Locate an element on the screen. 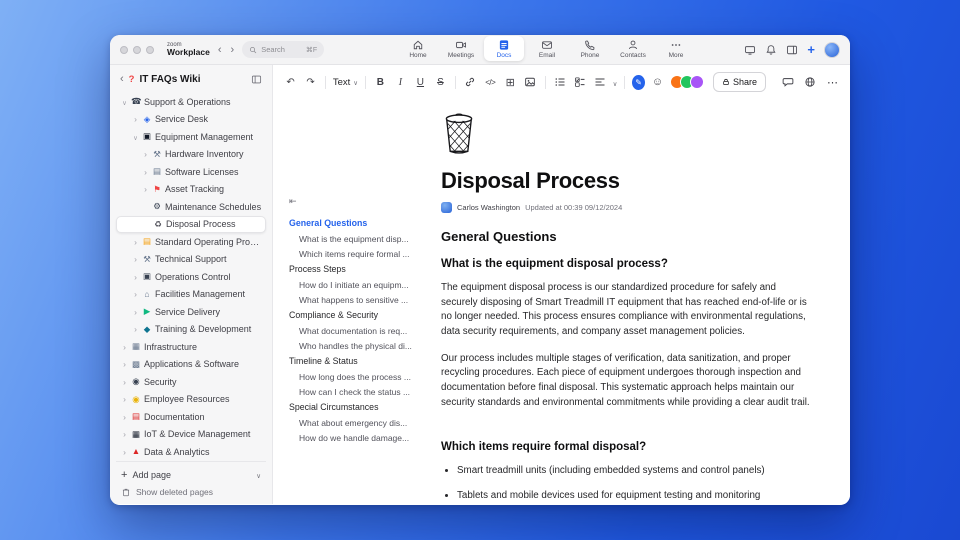 The height and width of the screenshot is (540, 960). tab-phone: Phone is located at coordinates (590, 48).